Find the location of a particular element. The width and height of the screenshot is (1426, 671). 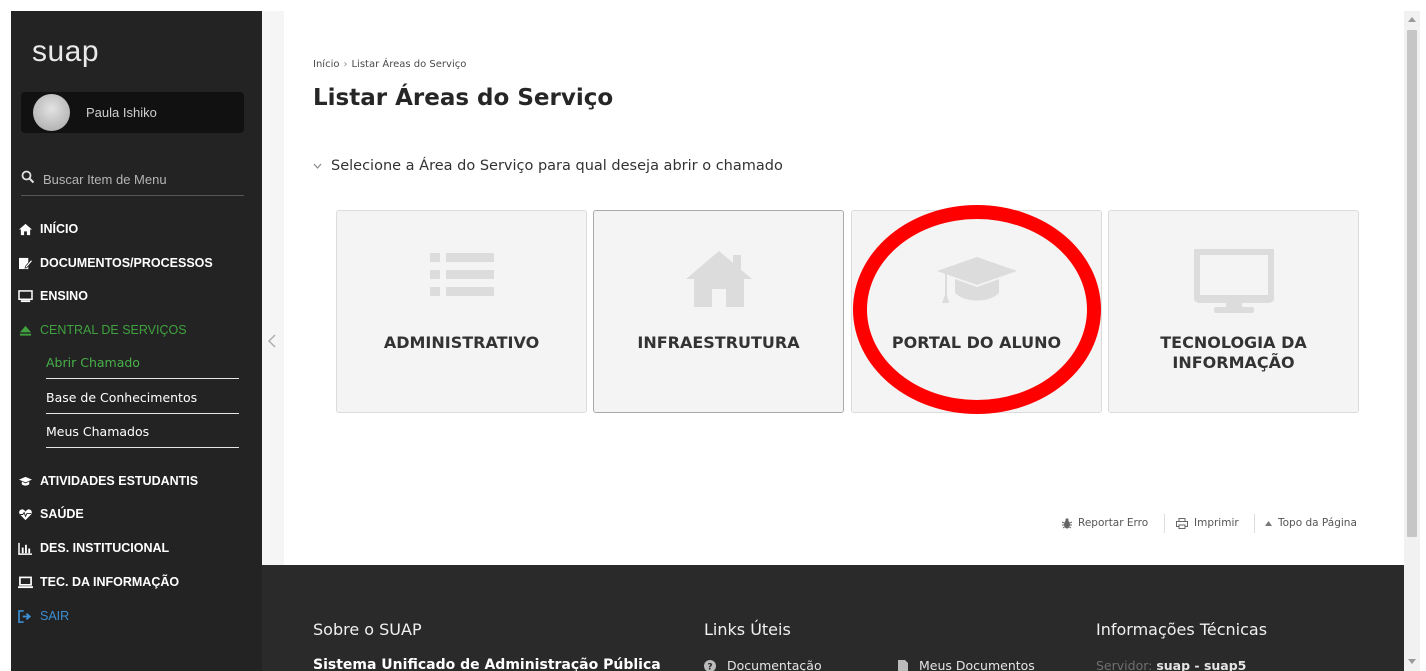

card-administrativo: ADMINISTRATIVO is located at coordinates (461, 311).